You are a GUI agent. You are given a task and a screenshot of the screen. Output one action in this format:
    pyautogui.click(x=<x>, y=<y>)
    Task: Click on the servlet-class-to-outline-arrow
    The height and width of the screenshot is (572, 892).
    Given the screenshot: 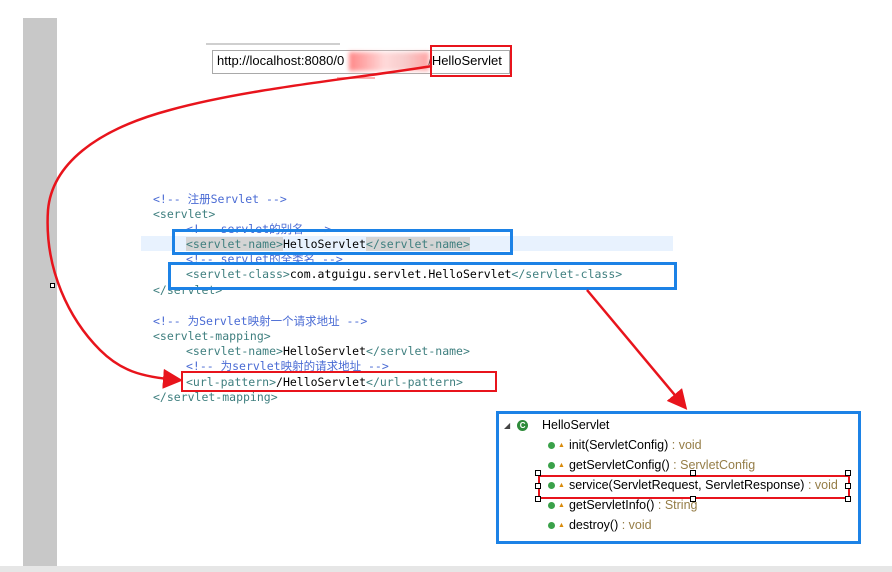 What is the action you would take?
    pyautogui.click(x=637, y=349)
    